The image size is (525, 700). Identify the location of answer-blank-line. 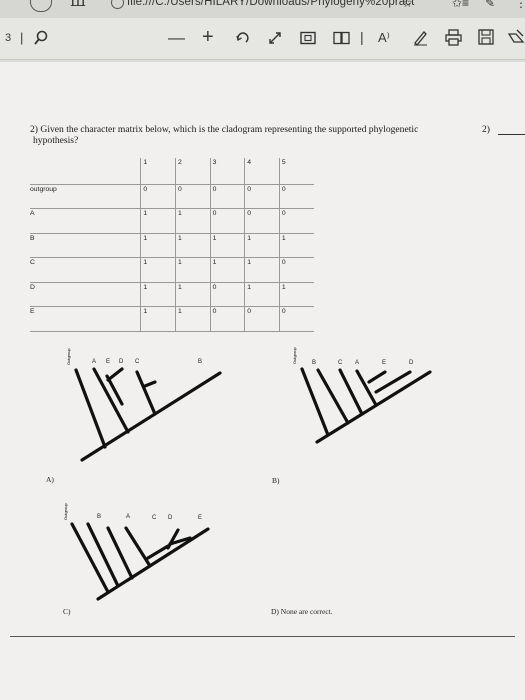
(511, 134).